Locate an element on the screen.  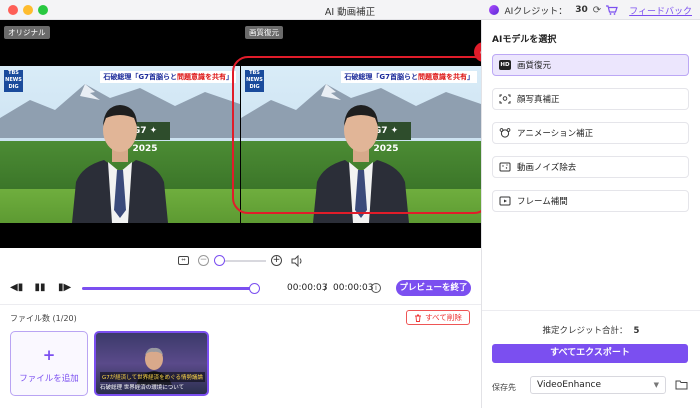
model-item-quality-restore: HD 画質復元 is located at coordinates (590, 65).